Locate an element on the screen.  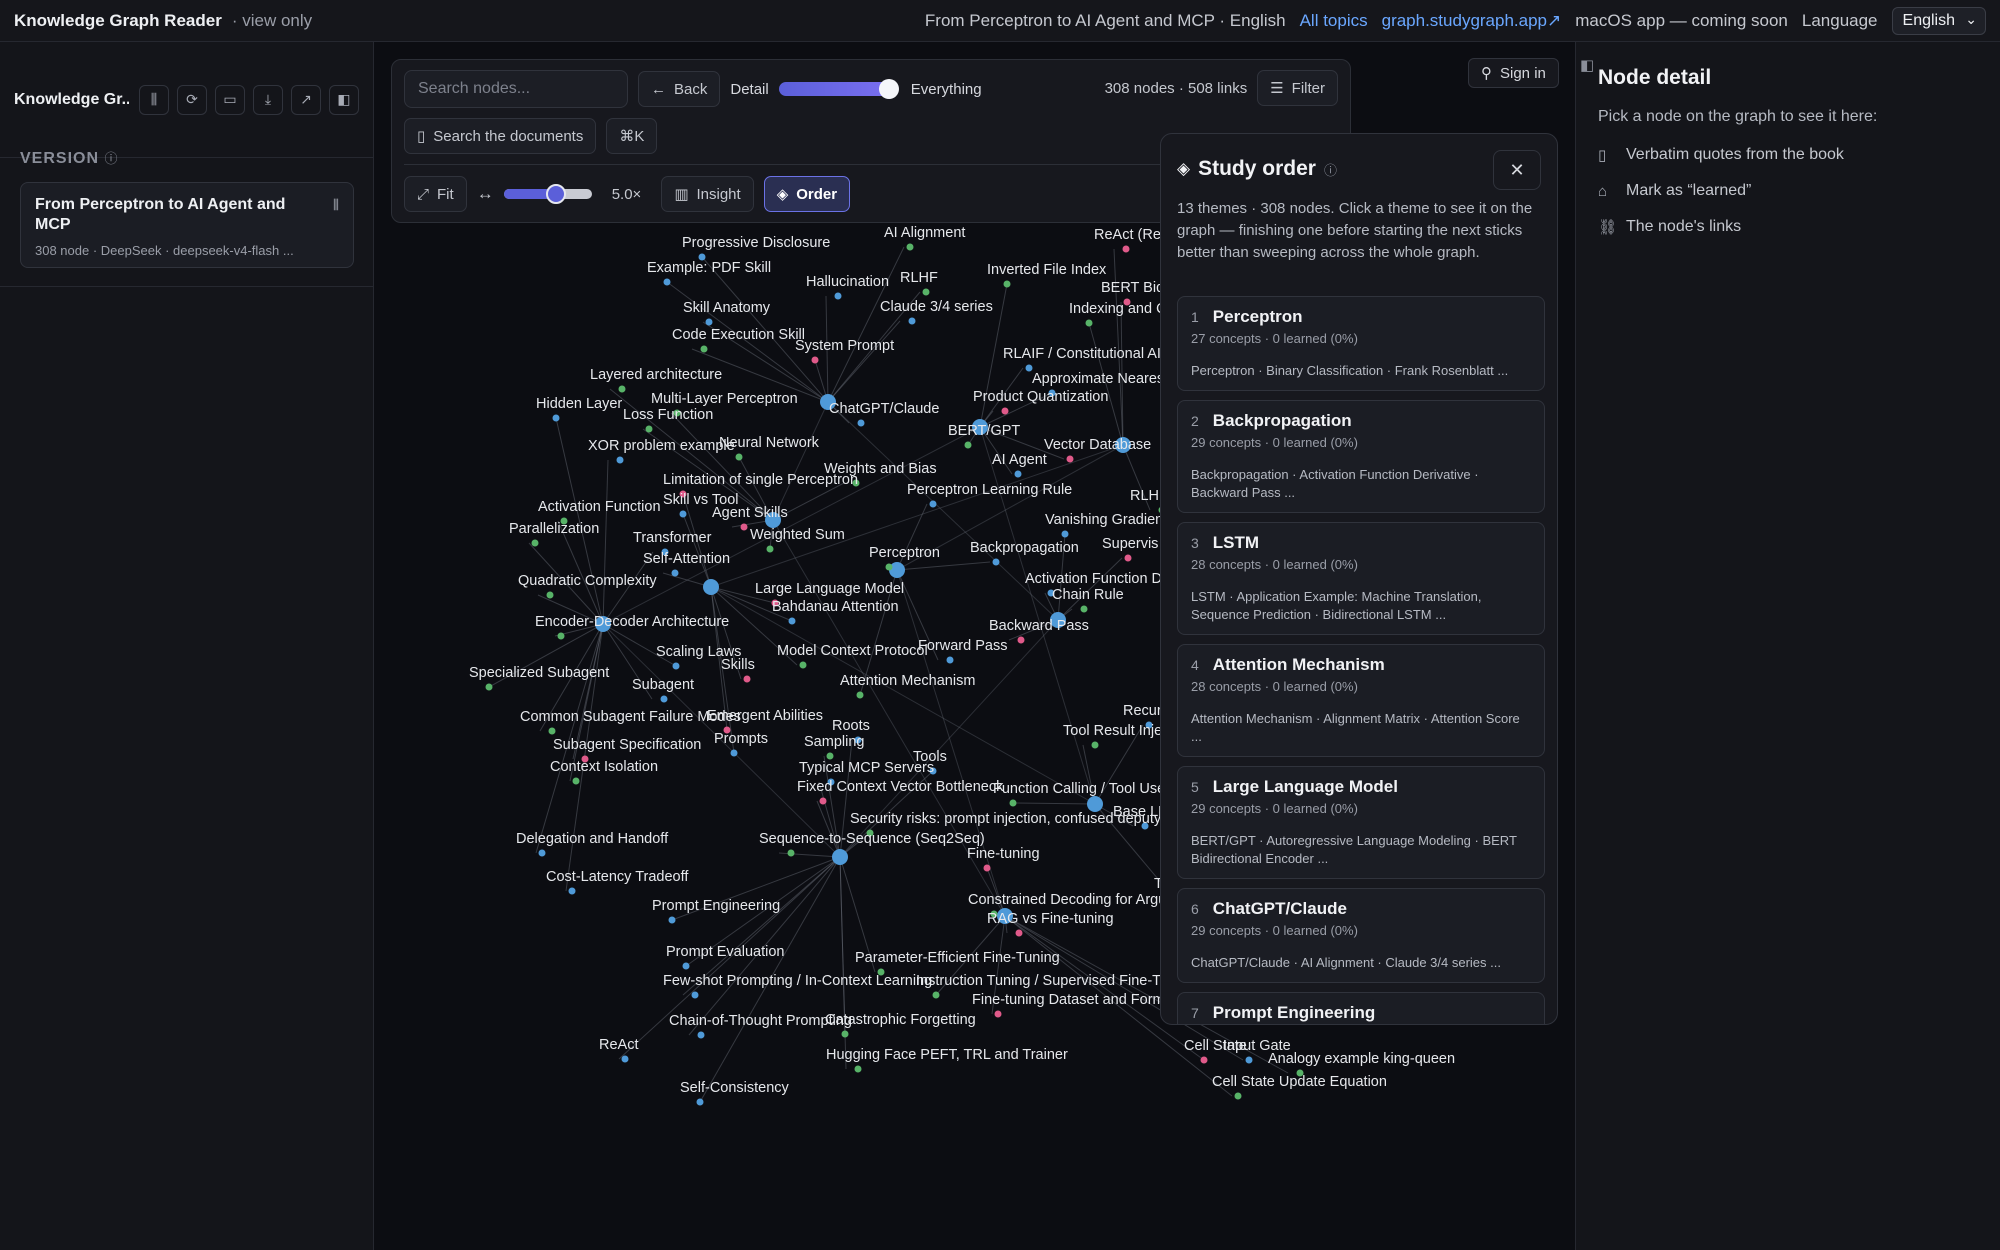
graph-node-label: Function Calling / Tool Use is located at coordinates (1079, 789).